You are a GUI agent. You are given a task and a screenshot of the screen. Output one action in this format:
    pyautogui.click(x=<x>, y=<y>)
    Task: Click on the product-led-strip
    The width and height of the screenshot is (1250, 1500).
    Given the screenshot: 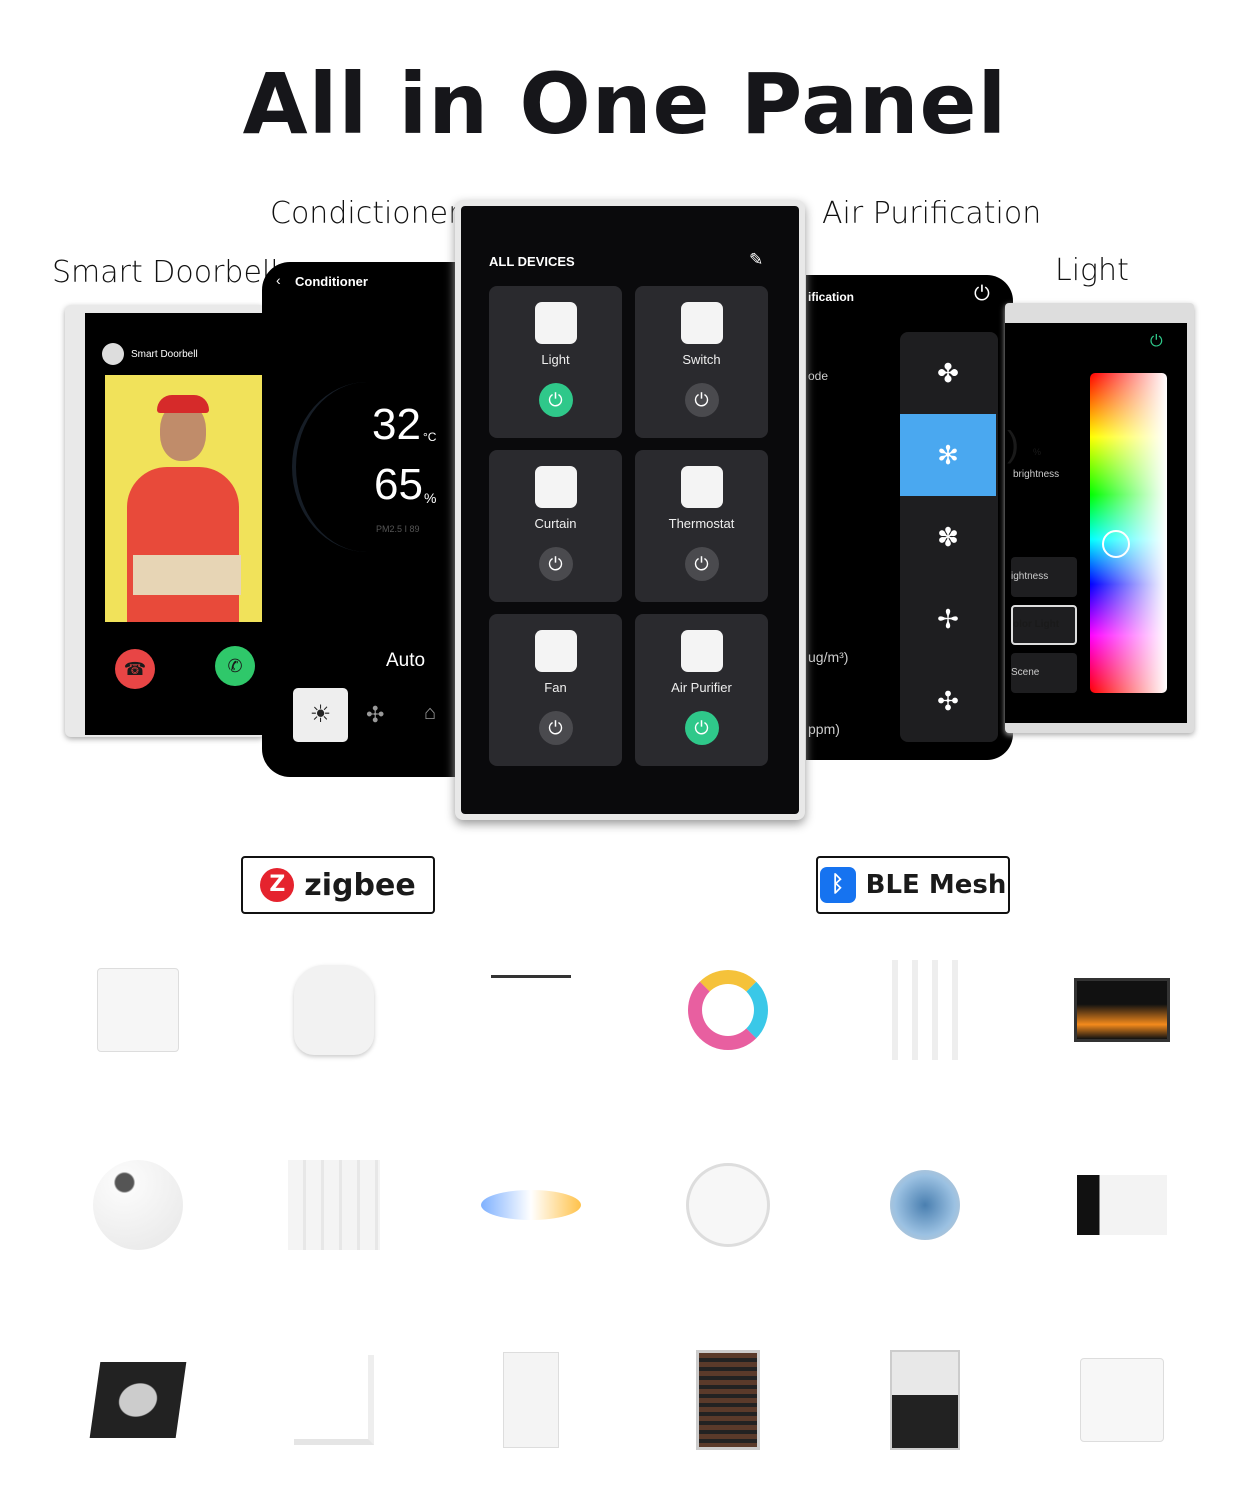 What is the action you would take?
    pyautogui.click(x=728, y=1010)
    